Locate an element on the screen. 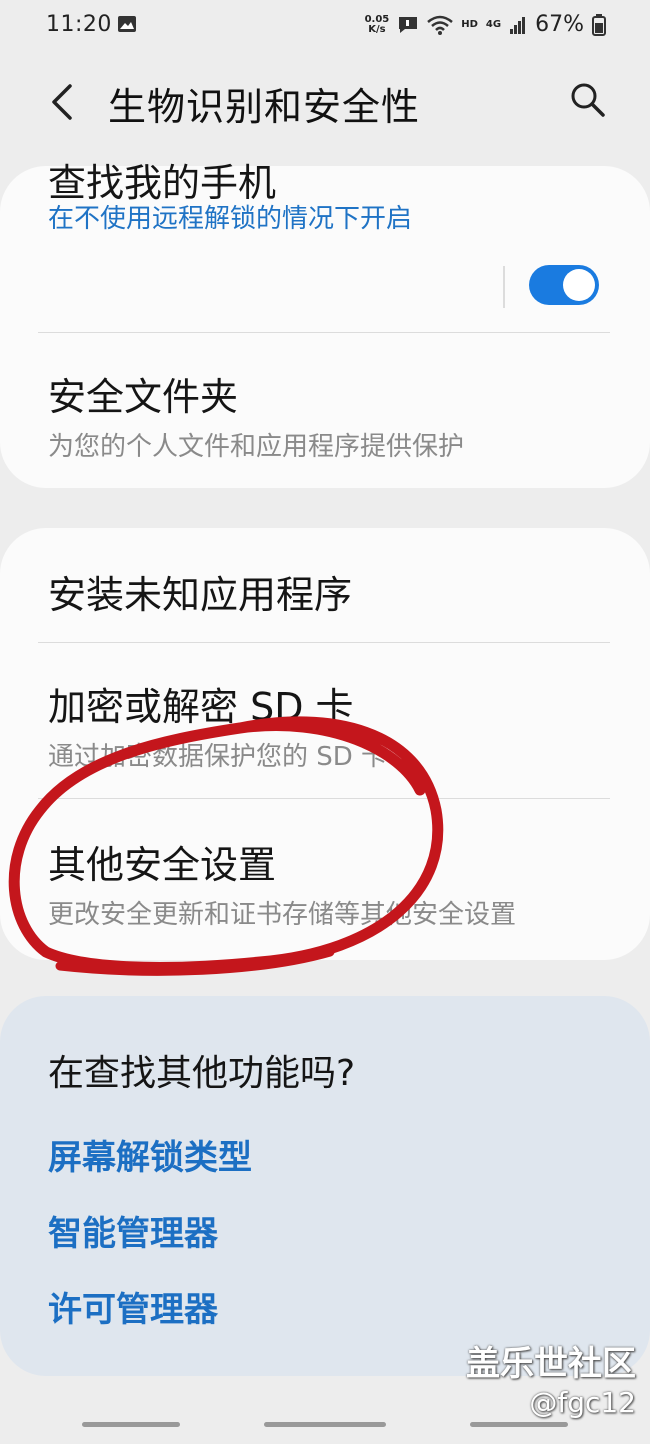 This screenshot has width=650, height=1444. back-arrow-icon is located at coordinates (62, 102).